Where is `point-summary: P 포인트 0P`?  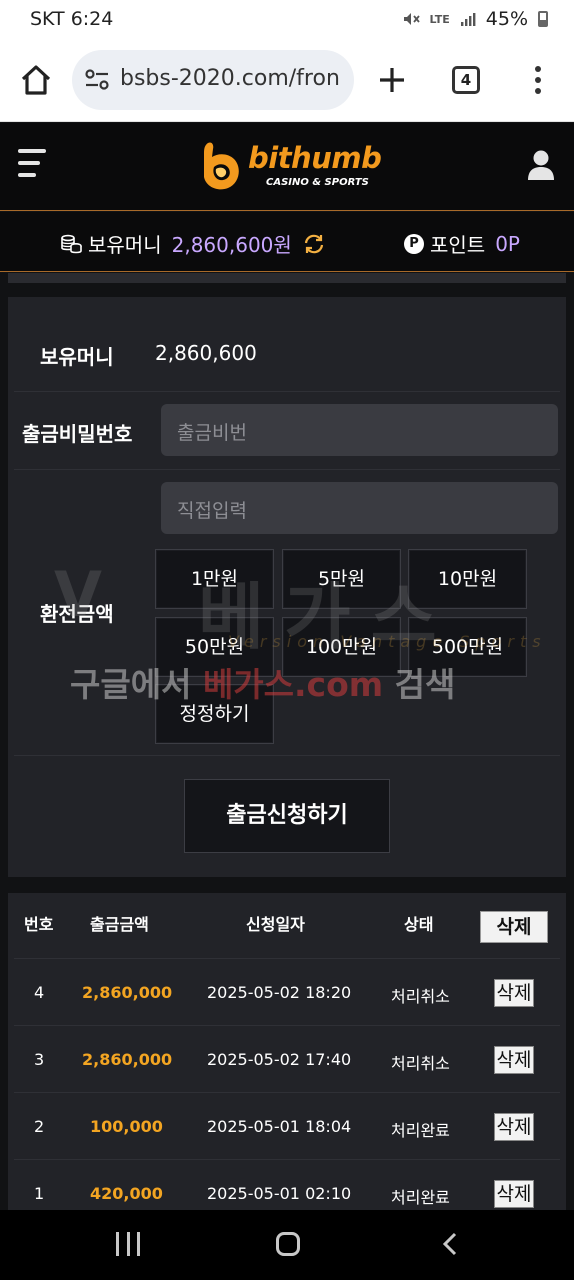 point-summary: P 포인트 0P is located at coordinates (462, 243).